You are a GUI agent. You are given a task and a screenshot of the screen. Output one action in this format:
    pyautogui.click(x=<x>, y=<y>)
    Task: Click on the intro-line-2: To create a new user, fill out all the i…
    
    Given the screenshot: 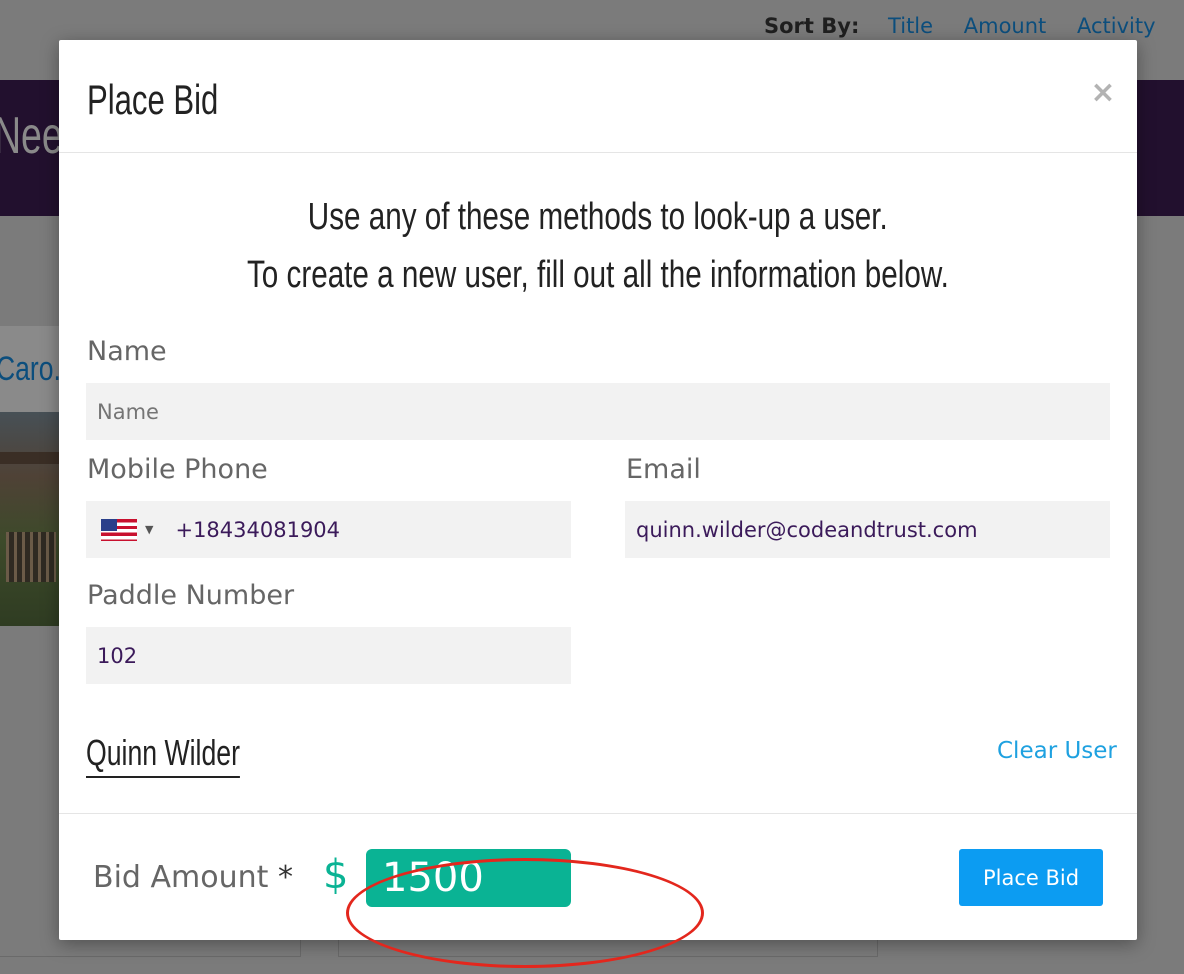 What is the action you would take?
    pyautogui.click(x=598, y=275)
    